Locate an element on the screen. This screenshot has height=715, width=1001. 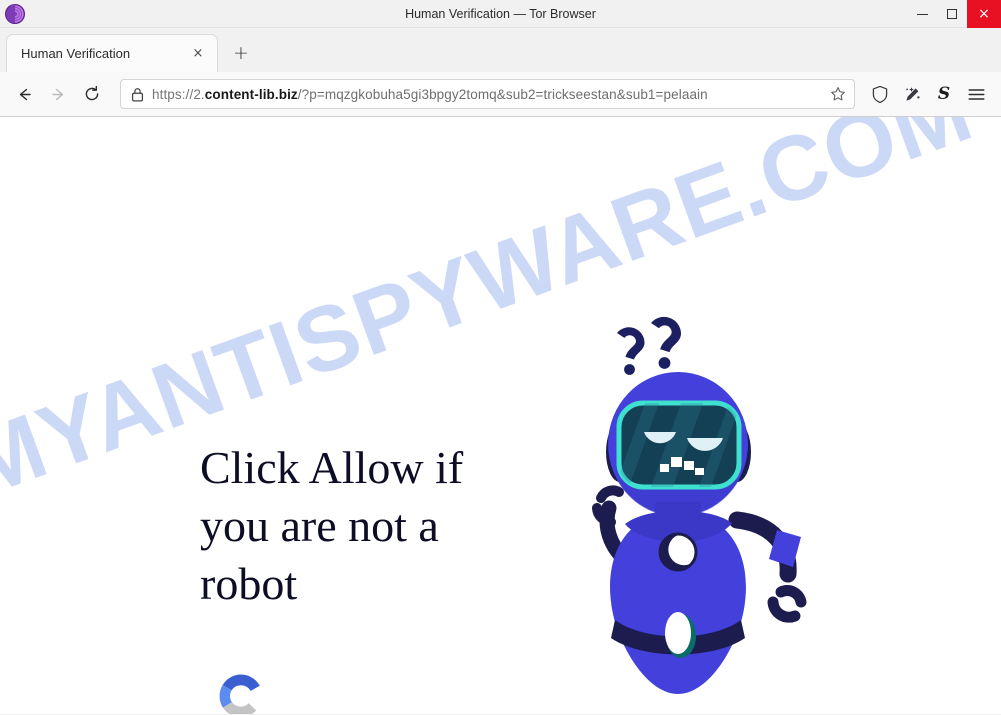
new-identity-button is located at coordinates (912, 94).